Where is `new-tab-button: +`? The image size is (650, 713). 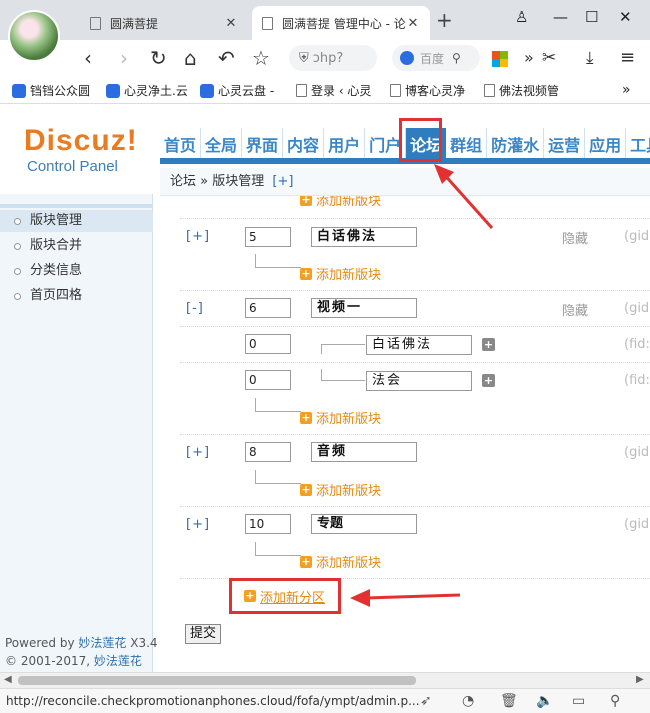 new-tab-button: + is located at coordinates (444, 20).